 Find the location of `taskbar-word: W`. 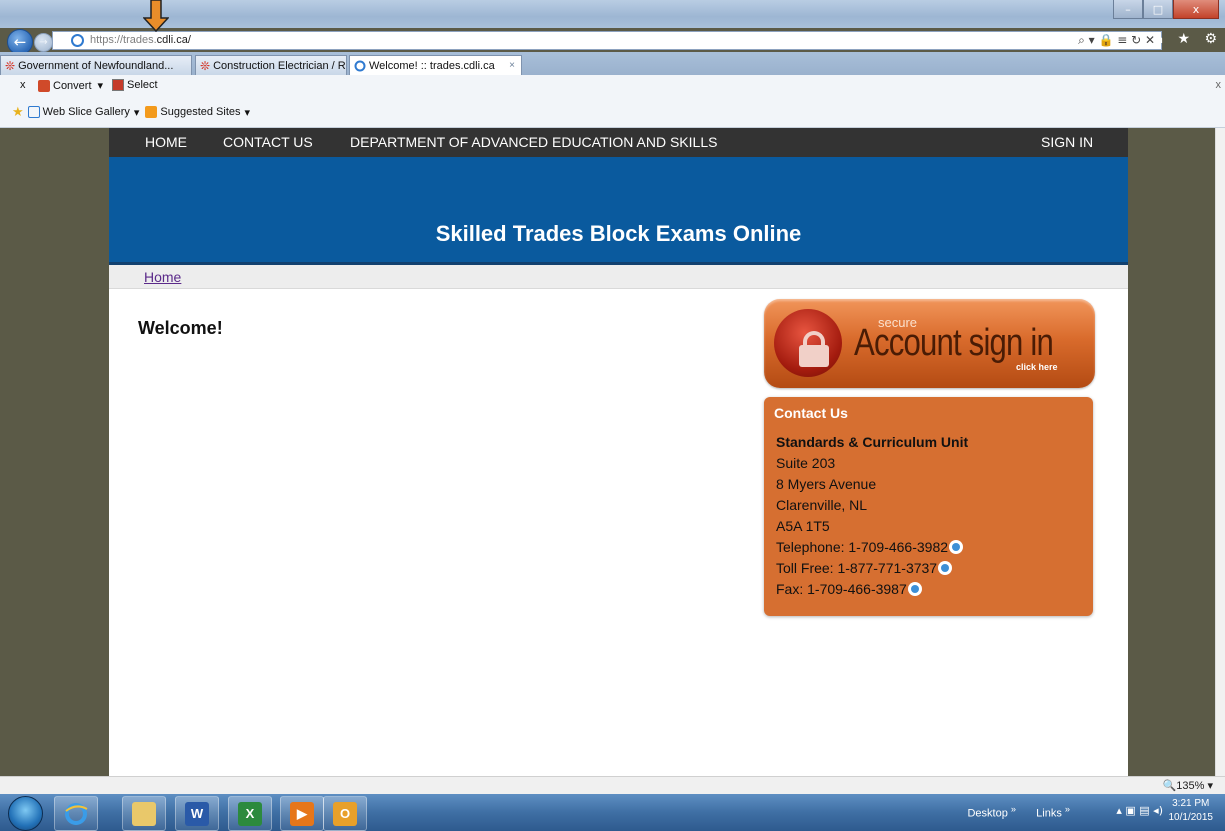

taskbar-word: W is located at coordinates (197, 813).